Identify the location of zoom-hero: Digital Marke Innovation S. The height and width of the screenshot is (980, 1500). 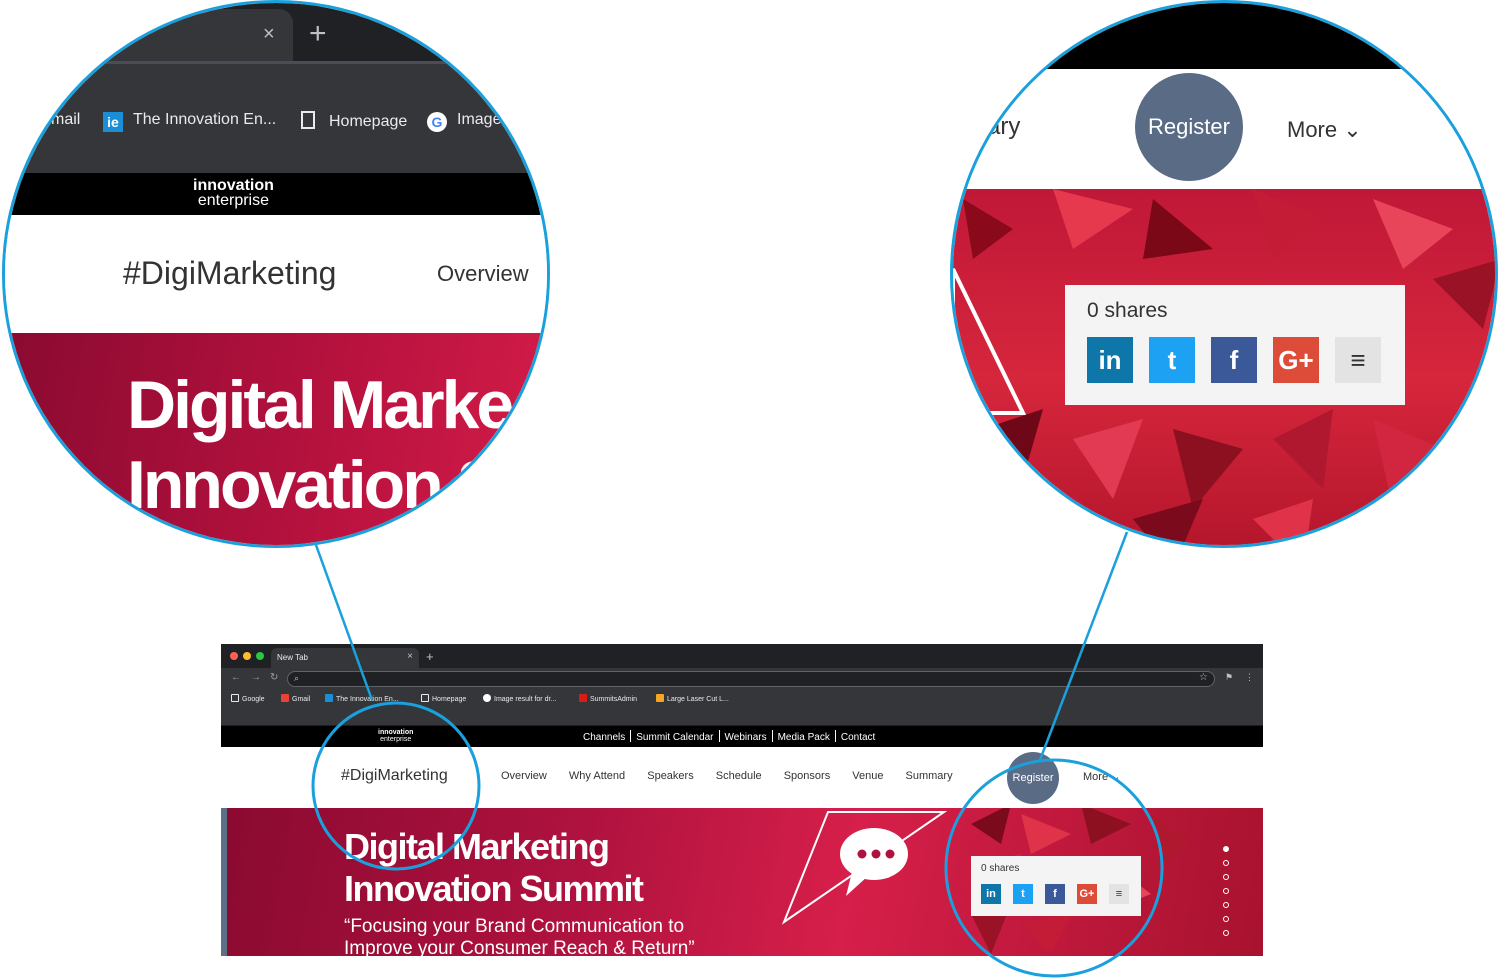
(276, 439).